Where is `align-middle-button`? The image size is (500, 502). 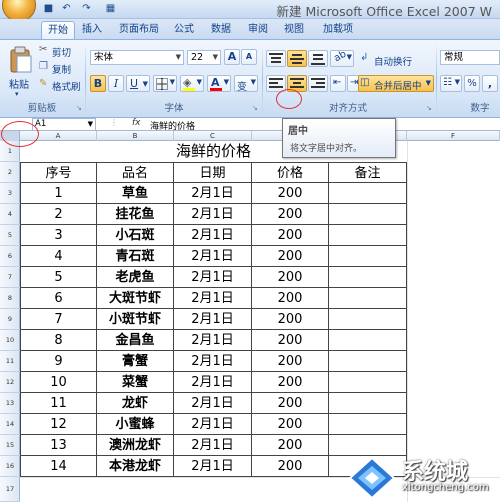
align-middle-button is located at coordinates (297, 58).